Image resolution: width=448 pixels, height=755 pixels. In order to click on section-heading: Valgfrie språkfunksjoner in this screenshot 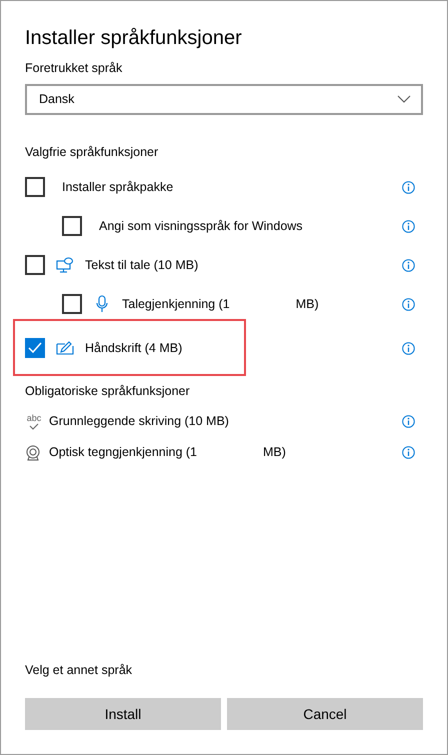, I will do `click(92, 152)`.